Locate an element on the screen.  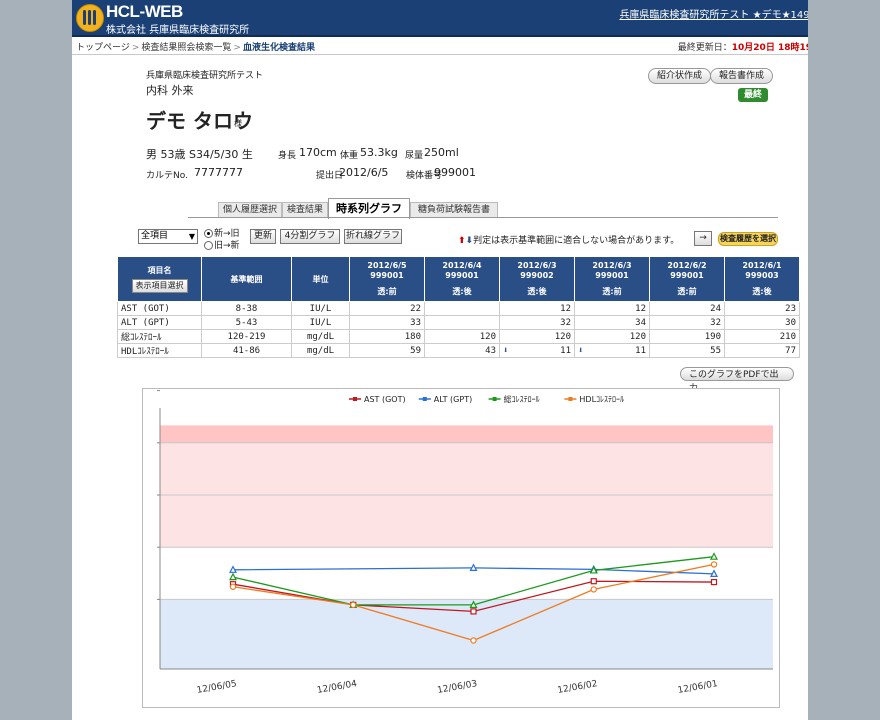
table-row: ALT (GPT) 5-43 IU/L 33 32 34 32 30 is located at coordinates (458, 322).